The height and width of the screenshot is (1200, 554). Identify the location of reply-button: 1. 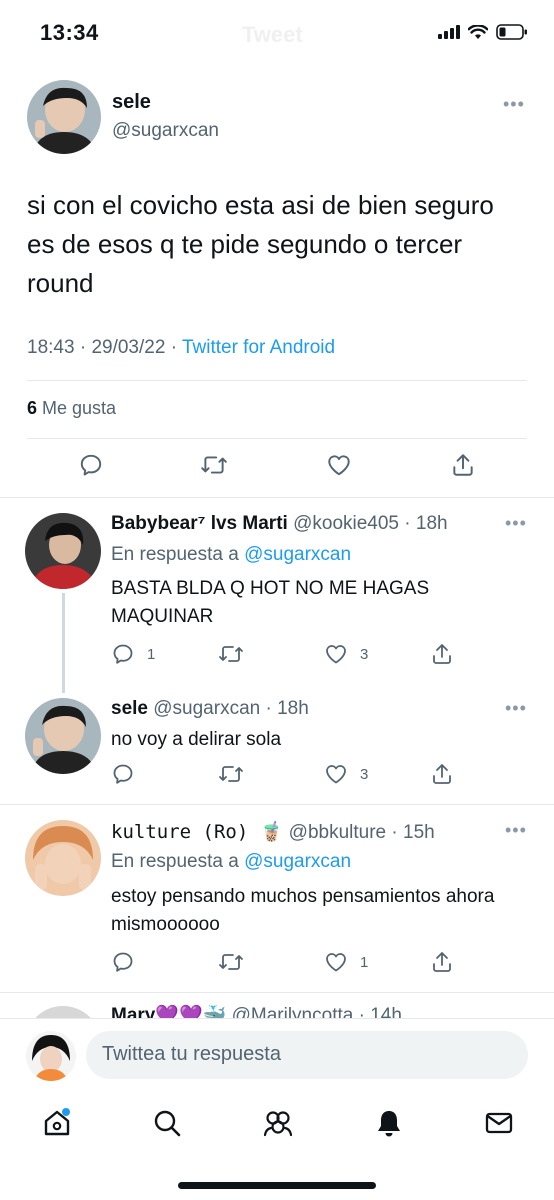
(133, 654).